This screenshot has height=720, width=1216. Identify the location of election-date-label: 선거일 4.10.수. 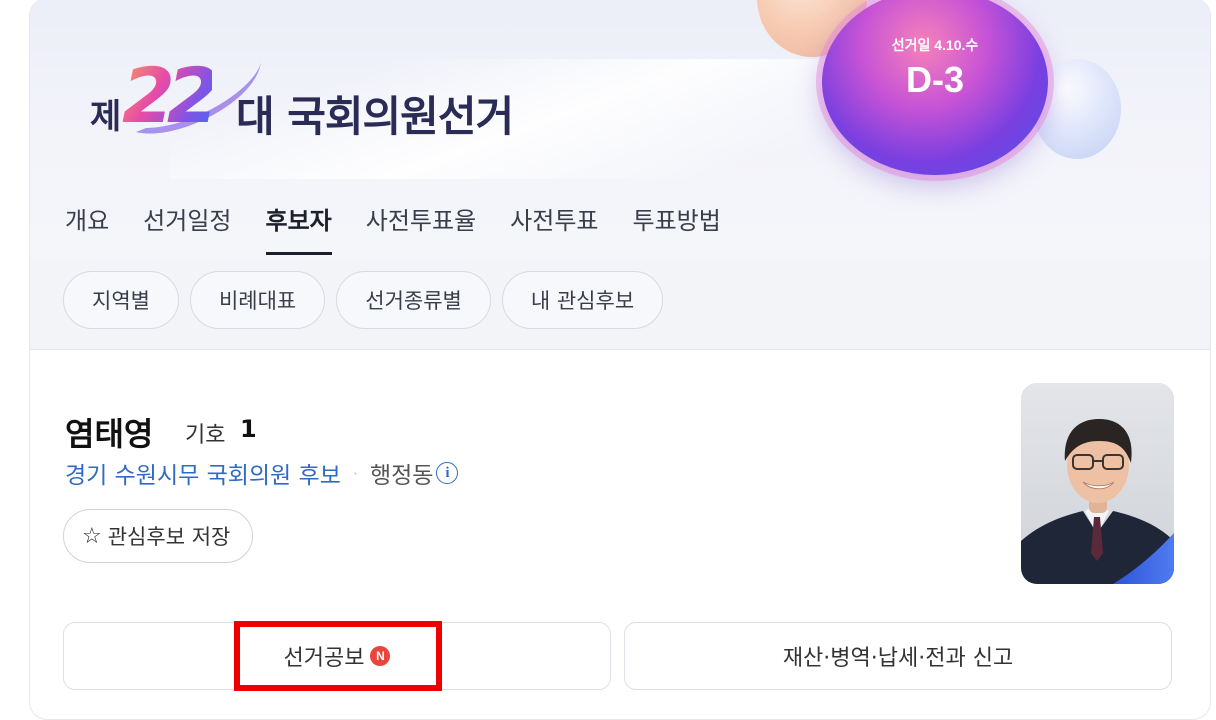
(935, 45).